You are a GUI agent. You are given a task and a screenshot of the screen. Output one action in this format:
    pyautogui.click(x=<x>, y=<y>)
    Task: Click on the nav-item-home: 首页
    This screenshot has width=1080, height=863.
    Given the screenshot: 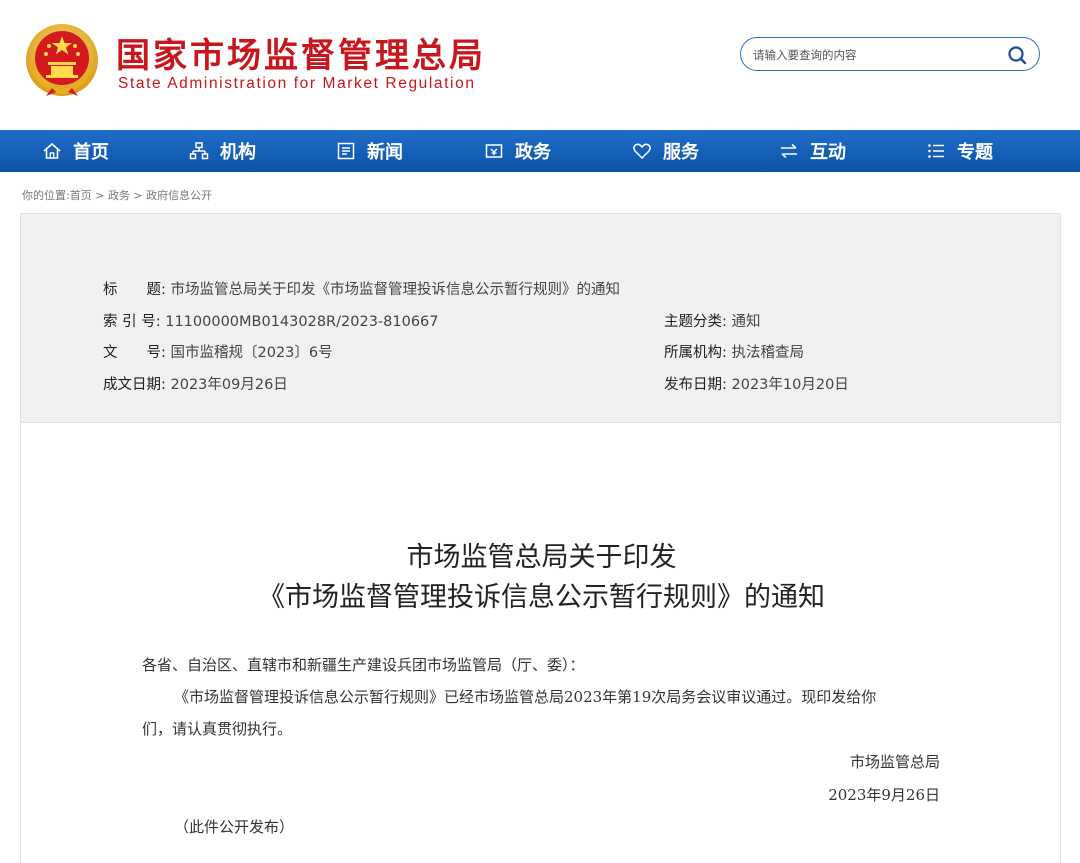 What is the action you would take?
    pyautogui.click(x=75, y=151)
    